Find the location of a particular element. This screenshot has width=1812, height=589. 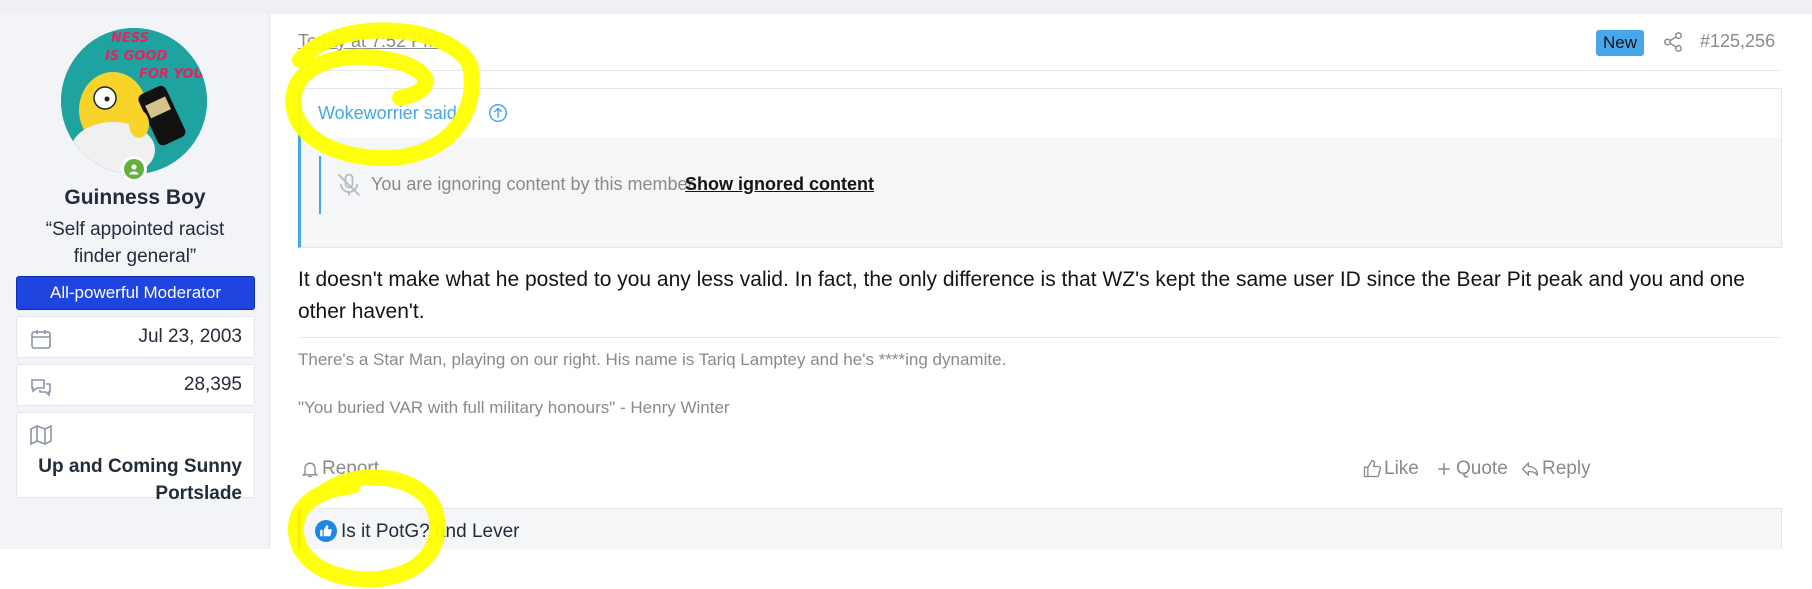

reply-button: Reply is located at coordinates (1555, 469).